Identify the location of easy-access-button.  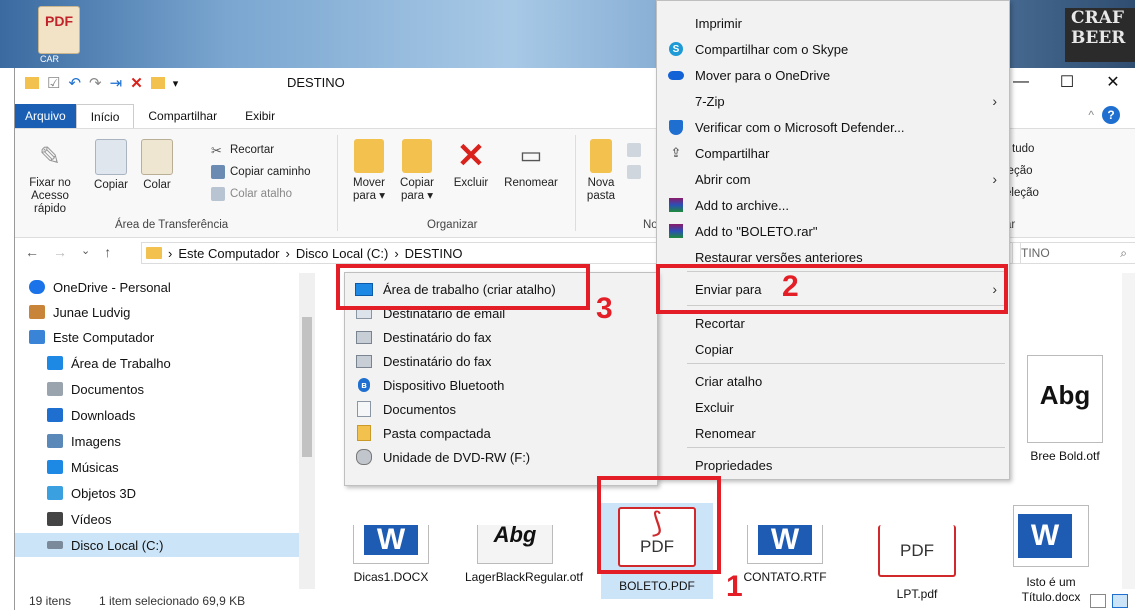
(634, 172).